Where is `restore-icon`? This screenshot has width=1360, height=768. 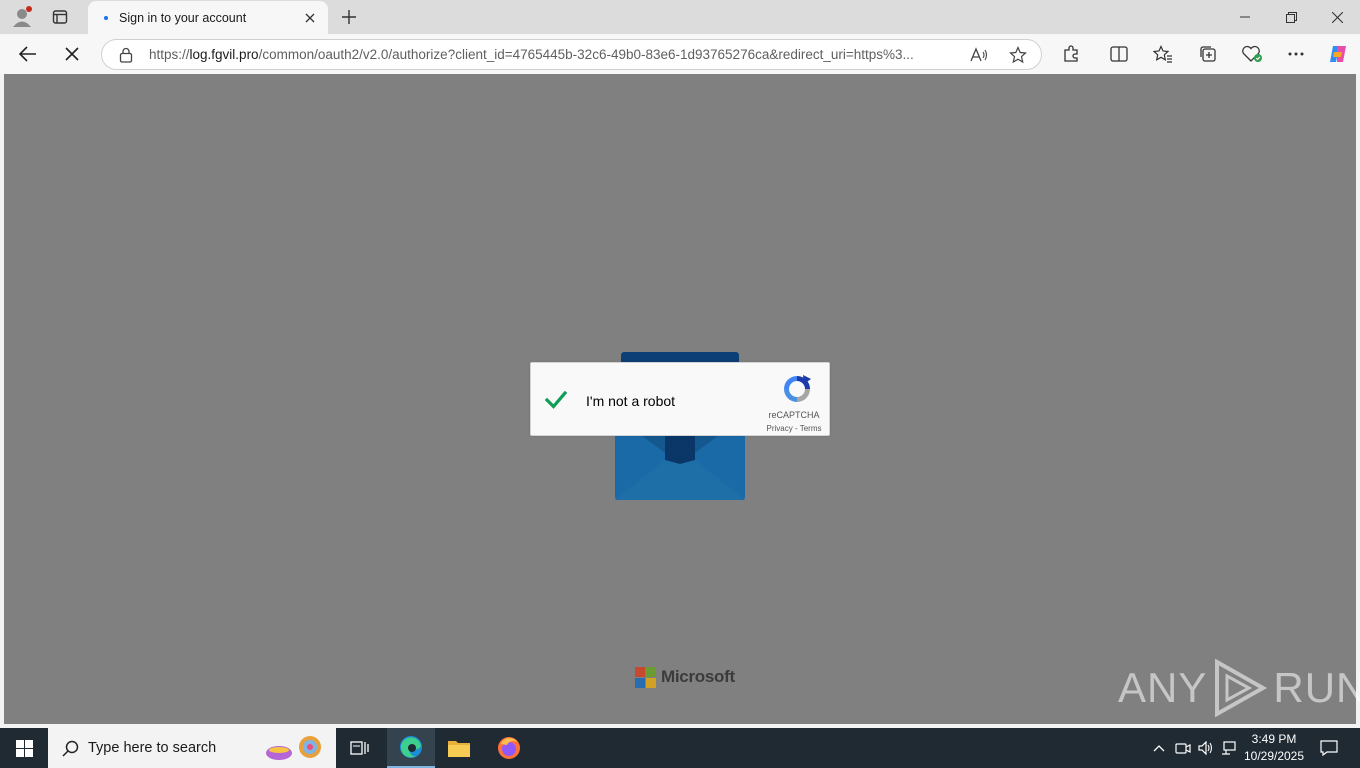 restore-icon is located at coordinates (1291, 17).